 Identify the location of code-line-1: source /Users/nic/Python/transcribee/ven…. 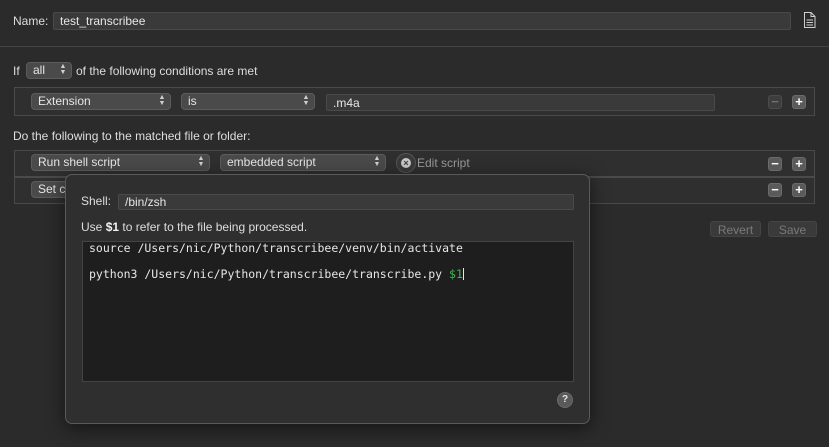
(276, 248).